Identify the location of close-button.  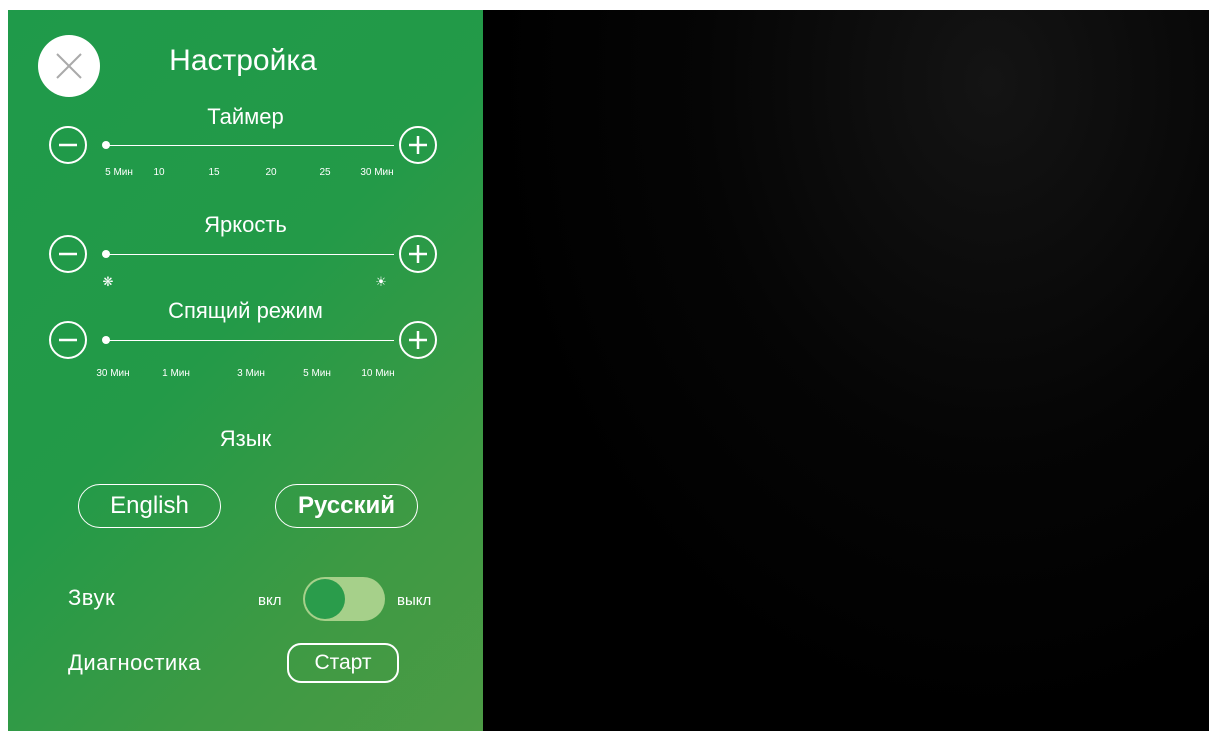
(69, 66).